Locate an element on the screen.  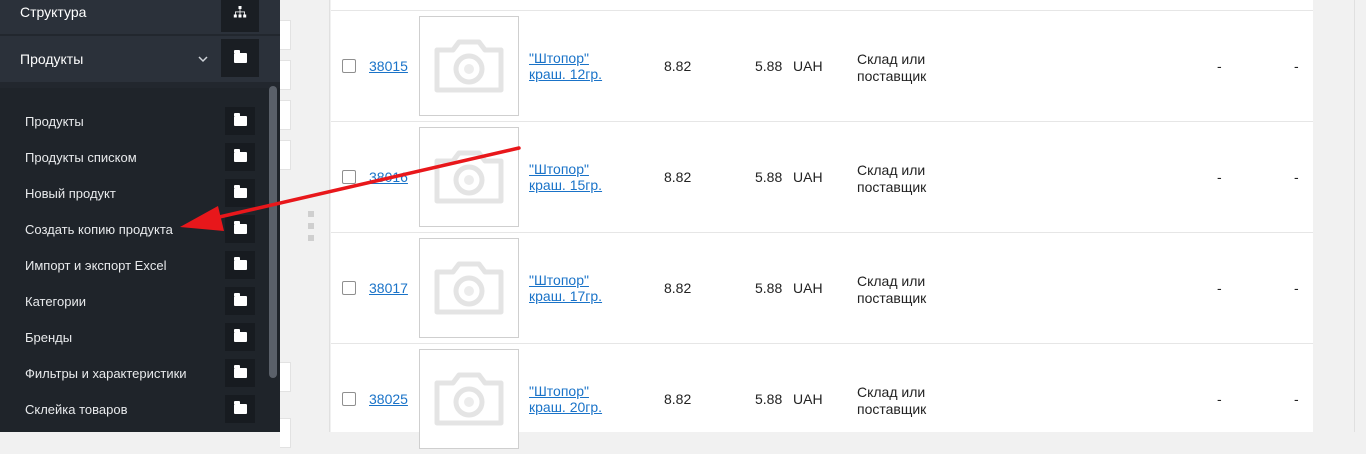
sidebar-item-products: Продукты is located at coordinates (140, 59).